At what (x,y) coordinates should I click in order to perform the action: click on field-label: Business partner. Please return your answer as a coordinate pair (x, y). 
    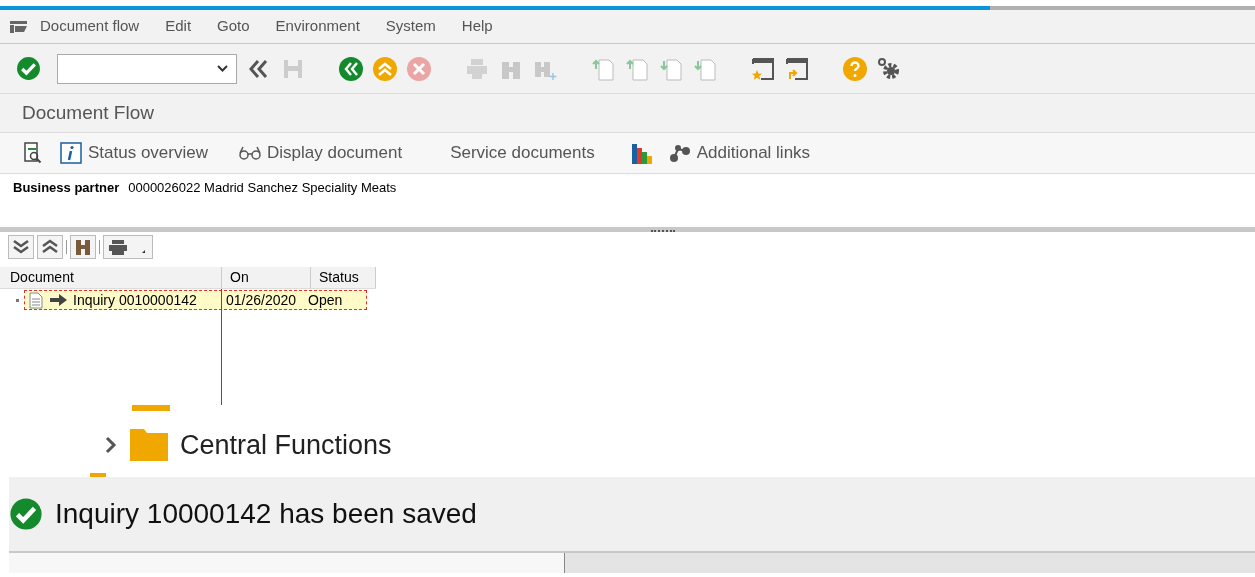
    Looking at the image, I should click on (66, 188).